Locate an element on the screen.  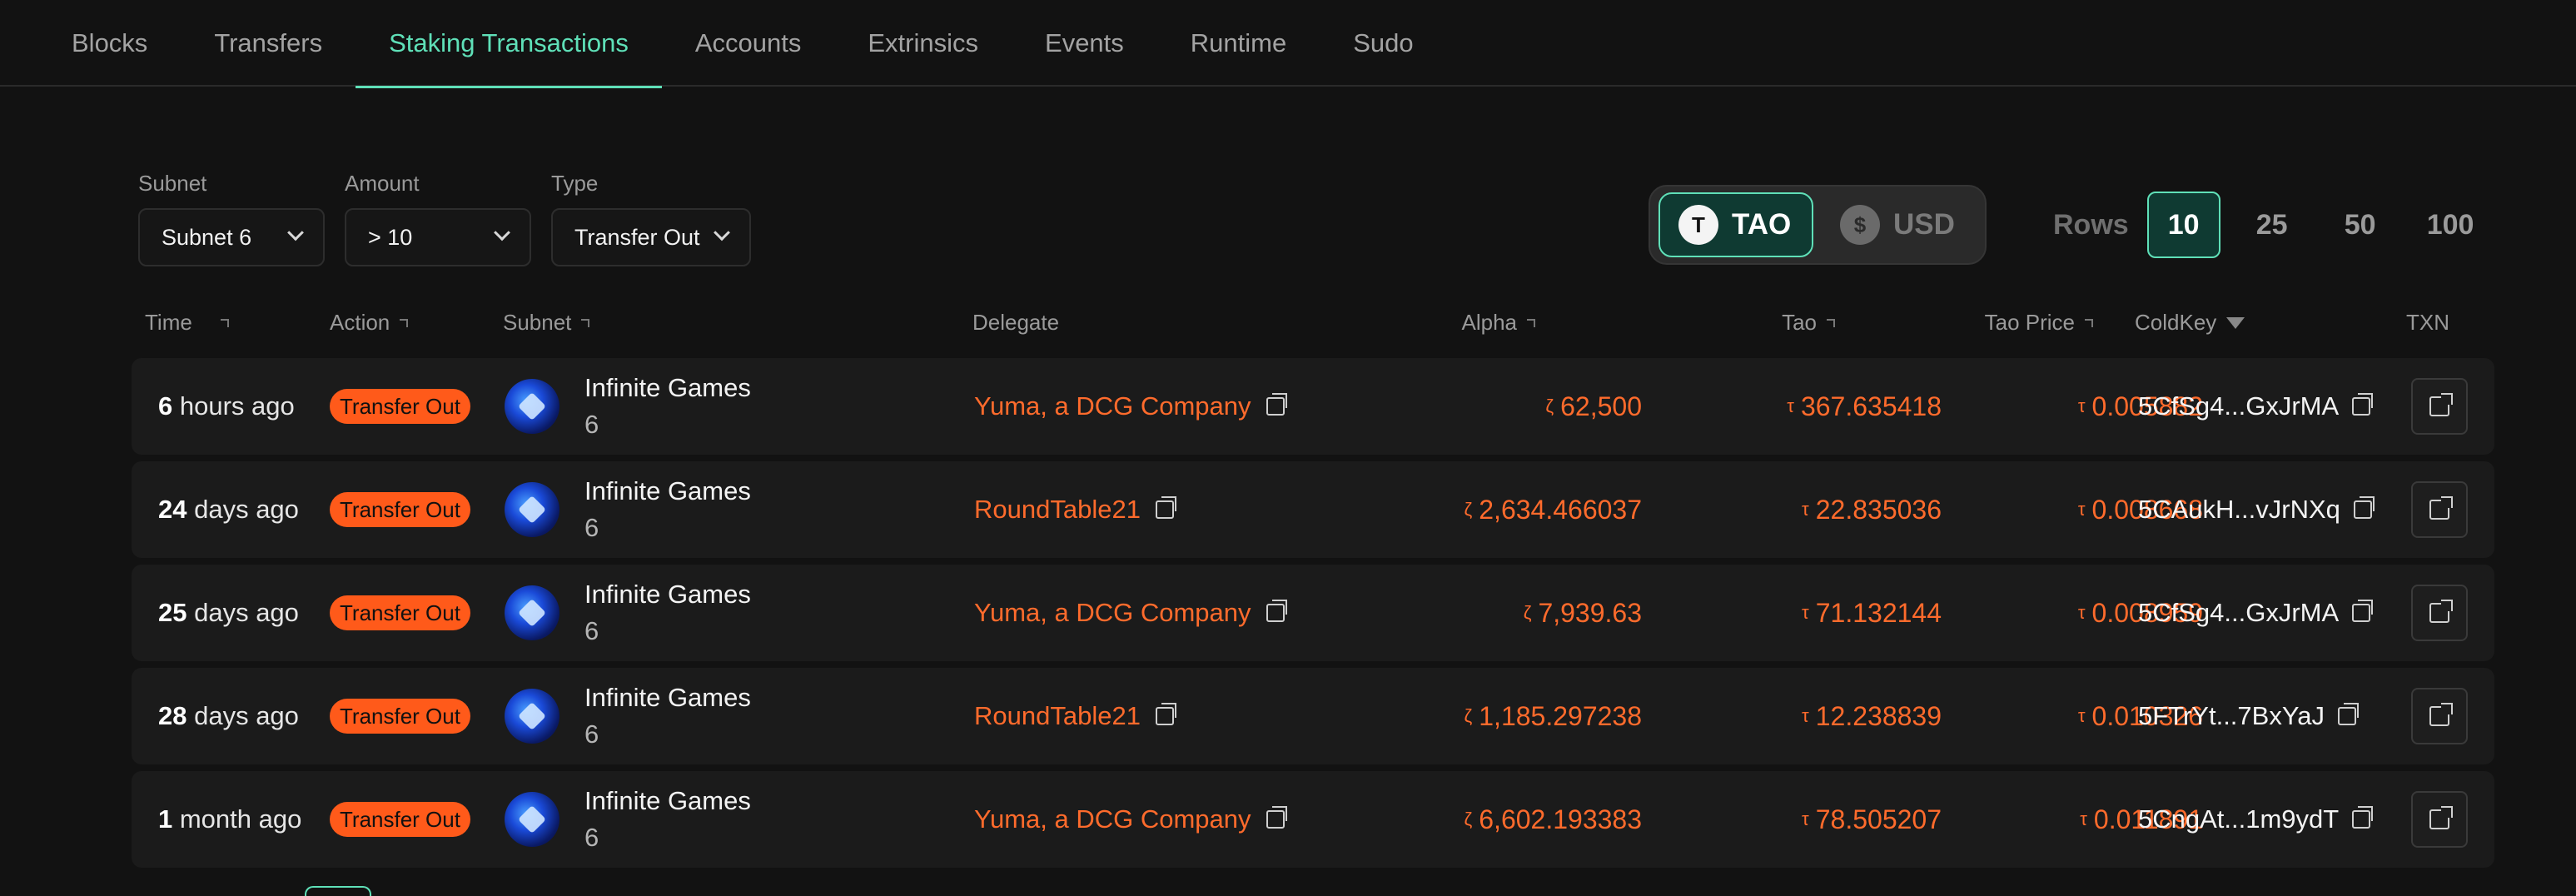
rows-selector: Rows 10 25 50 100 is located at coordinates (2278, 225).